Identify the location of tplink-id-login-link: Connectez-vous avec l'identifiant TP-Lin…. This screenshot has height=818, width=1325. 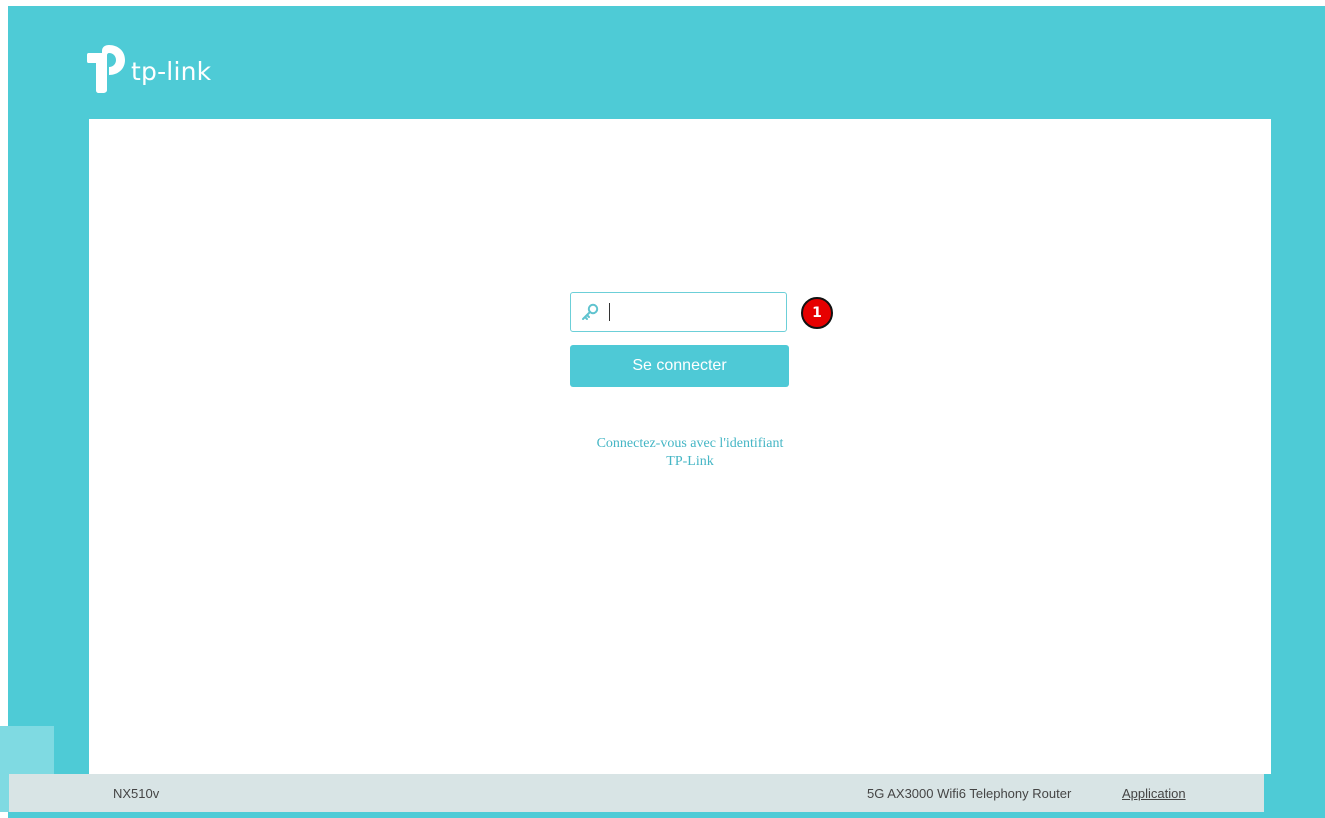
(690, 453).